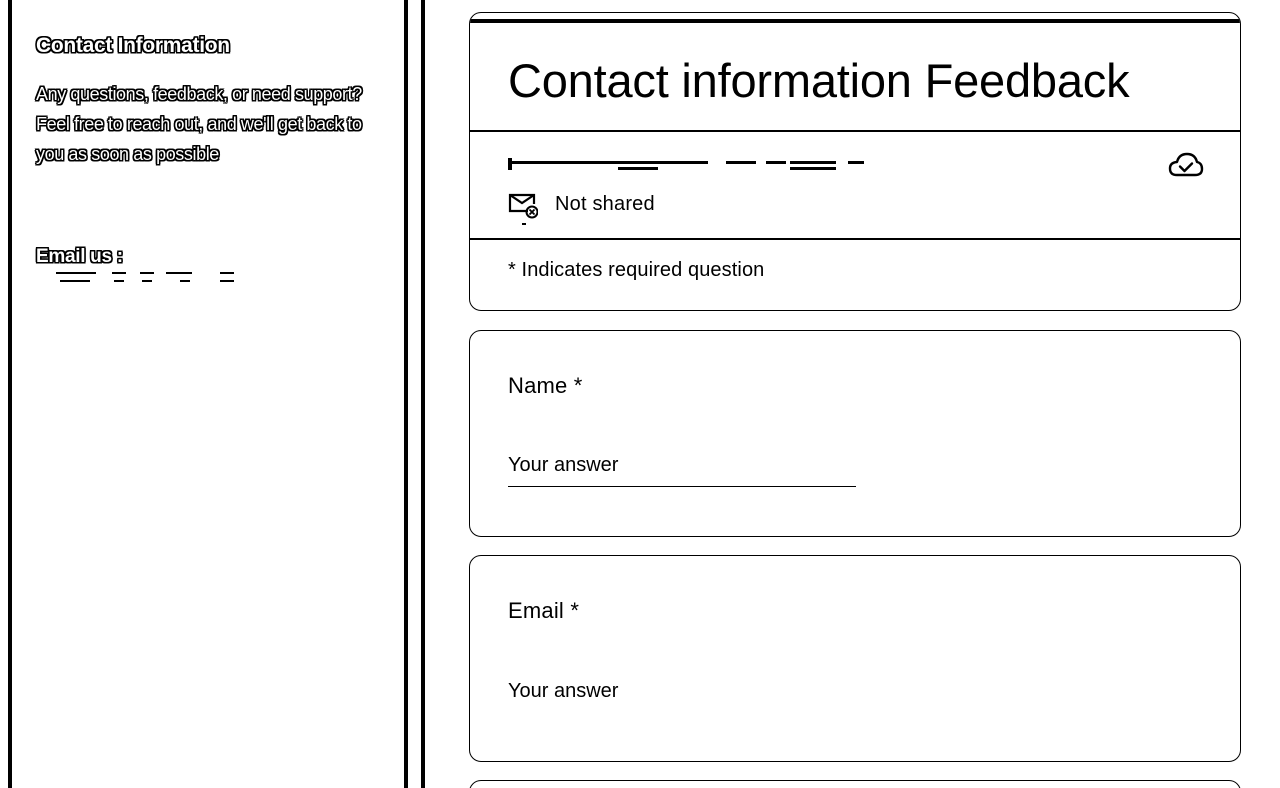 This screenshot has height=788, width=1280. Describe the element at coordinates (133, 45) in the screenshot. I see `panel-title: Contact Information` at that location.